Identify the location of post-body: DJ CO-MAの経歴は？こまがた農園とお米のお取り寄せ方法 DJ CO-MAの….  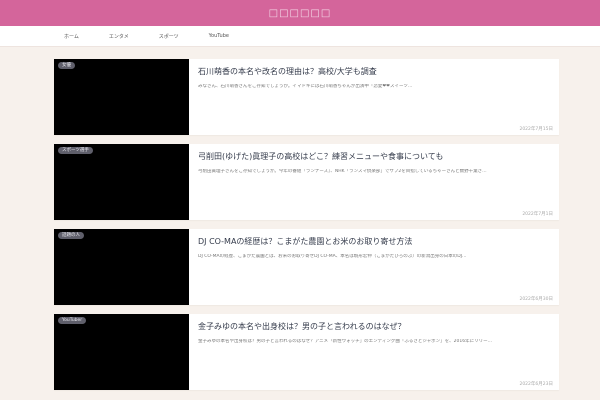
(374, 267).